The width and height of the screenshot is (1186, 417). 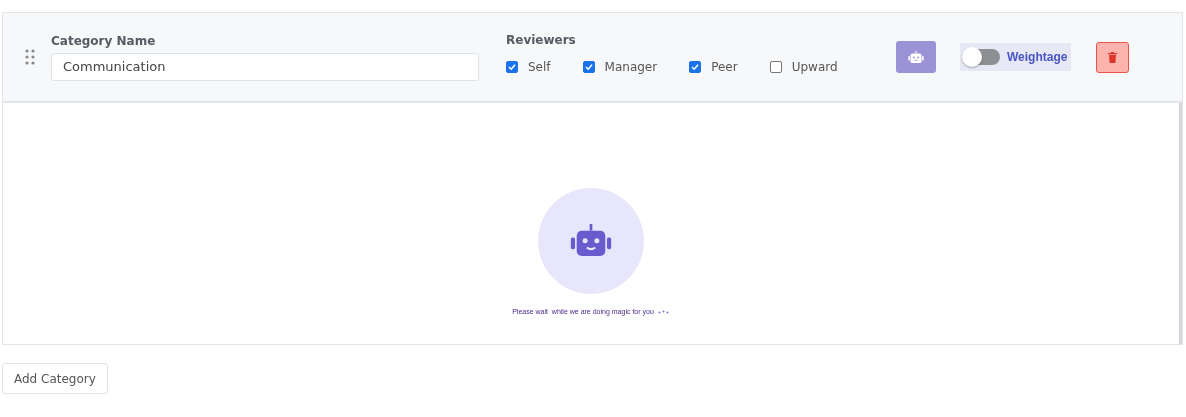 I want to click on trash-icon, so click(x=1113, y=57).